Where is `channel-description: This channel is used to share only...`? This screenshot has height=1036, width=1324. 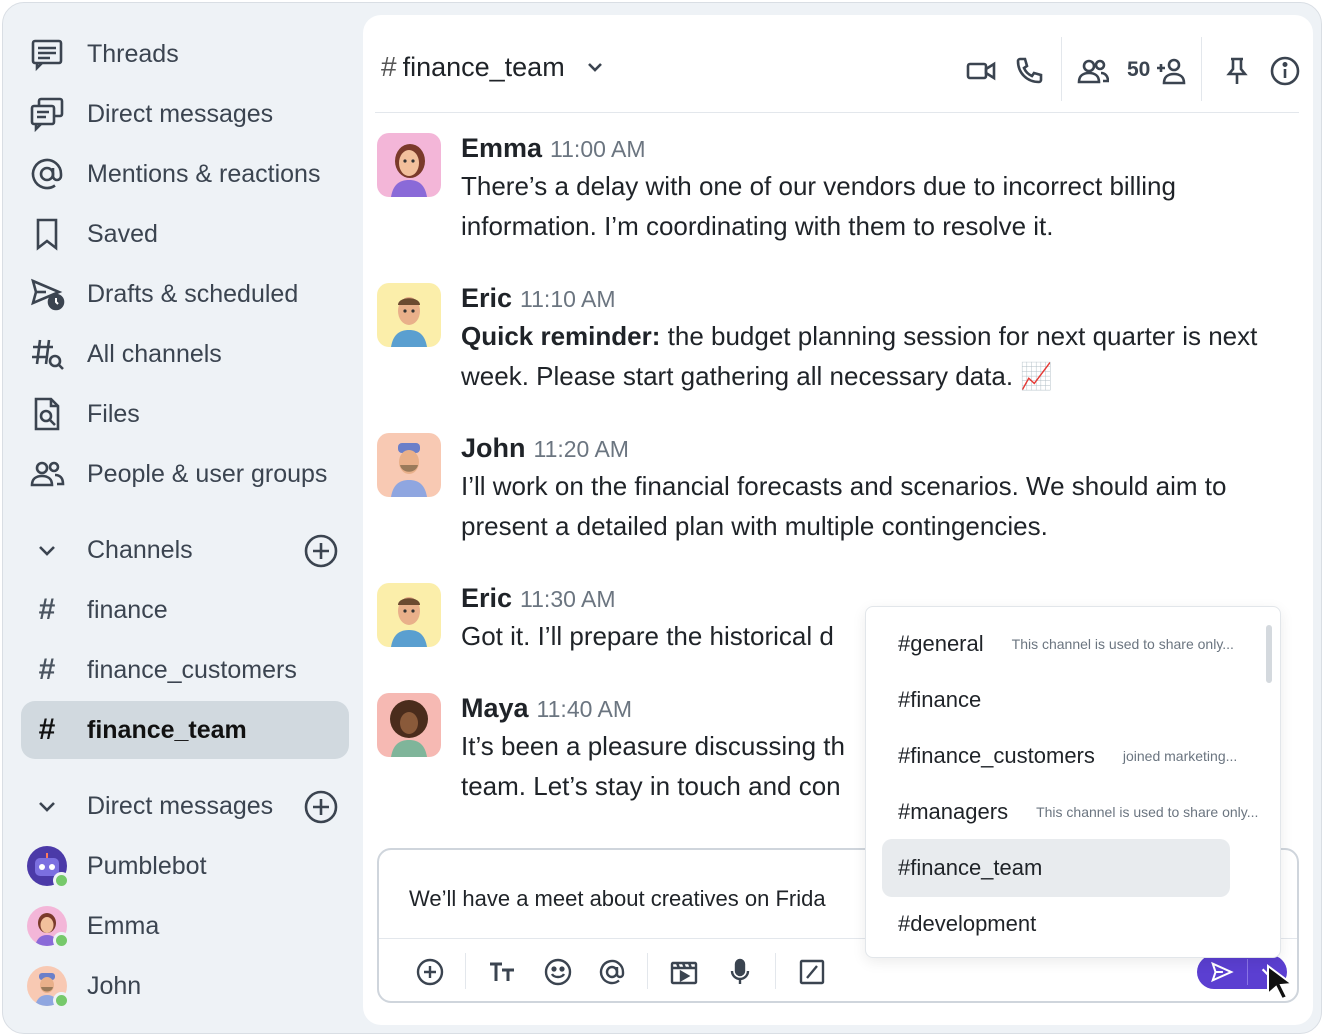
channel-description: This channel is used to share only... is located at coordinates (1122, 644).